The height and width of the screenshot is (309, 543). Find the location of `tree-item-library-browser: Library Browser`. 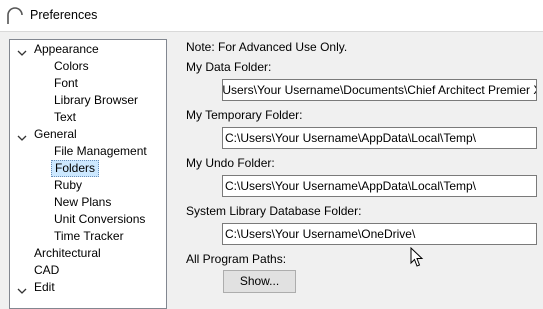

tree-item-library-browser: Library Browser is located at coordinates (96, 100).